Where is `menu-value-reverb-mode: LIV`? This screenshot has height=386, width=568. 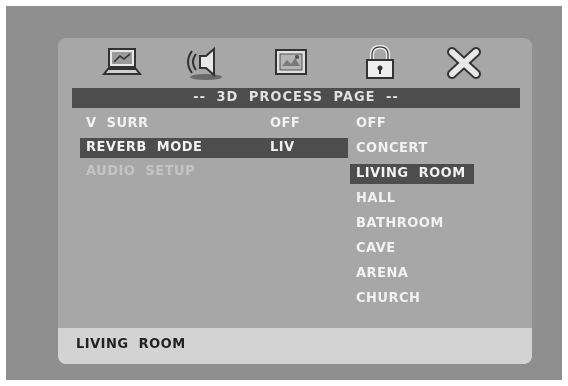
menu-value-reverb-mode: LIV is located at coordinates (282, 147).